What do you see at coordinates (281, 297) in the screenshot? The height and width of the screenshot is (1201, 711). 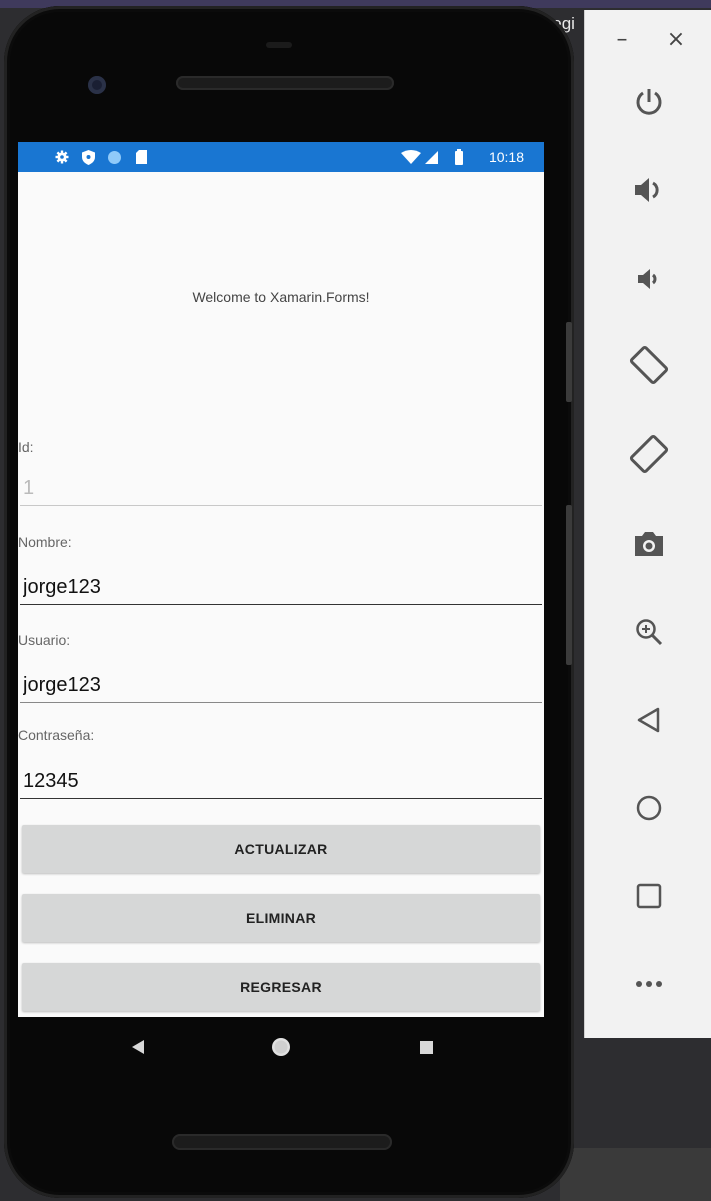 I see `welcome-label: Welcome to Xamarin.Forms!` at bounding box center [281, 297].